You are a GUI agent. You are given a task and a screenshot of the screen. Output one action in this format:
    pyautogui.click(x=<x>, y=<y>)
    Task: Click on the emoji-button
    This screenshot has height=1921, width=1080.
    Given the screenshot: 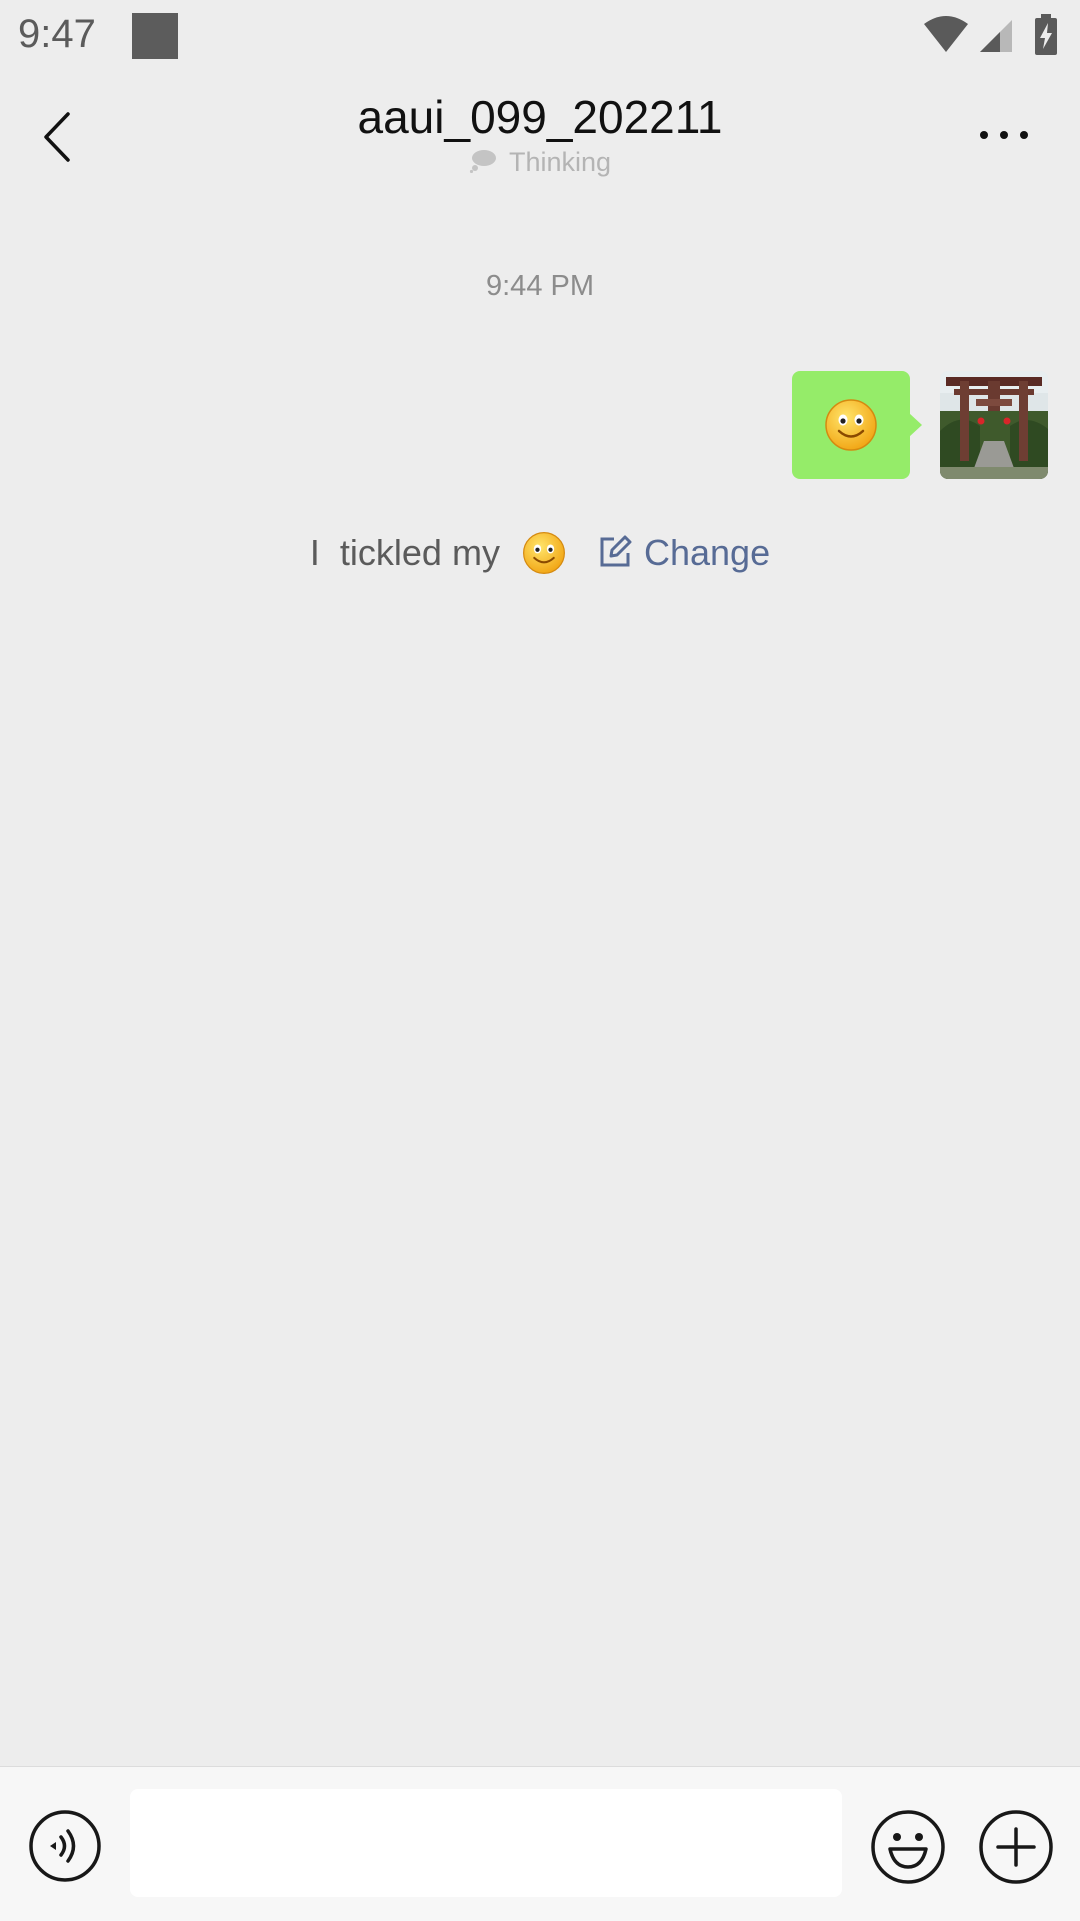 What is the action you would take?
    pyautogui.click(x=908, y=1847)
    